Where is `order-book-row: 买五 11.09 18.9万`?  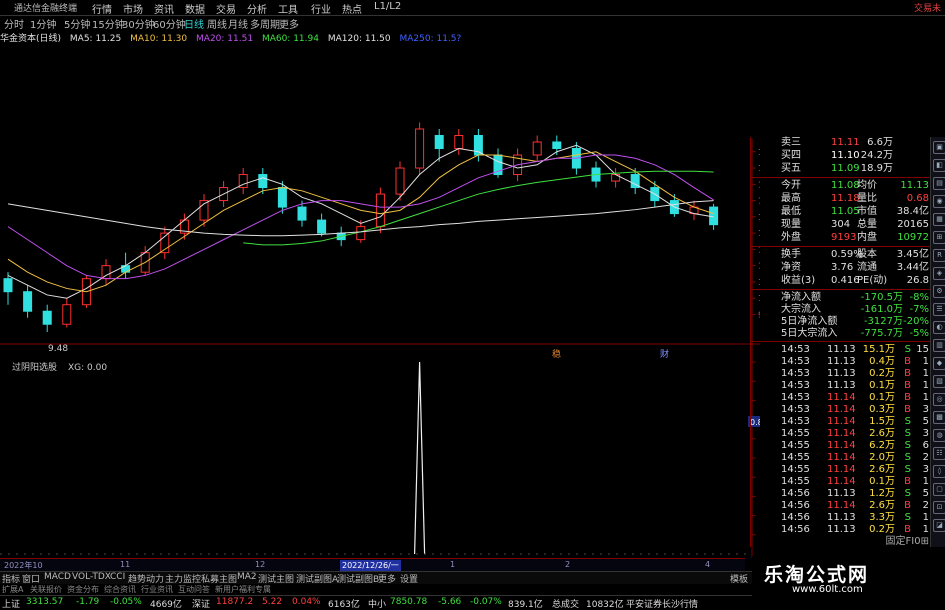
order-book-row: 买五 11.09 18.9万 is located at coordinates (842, 169).